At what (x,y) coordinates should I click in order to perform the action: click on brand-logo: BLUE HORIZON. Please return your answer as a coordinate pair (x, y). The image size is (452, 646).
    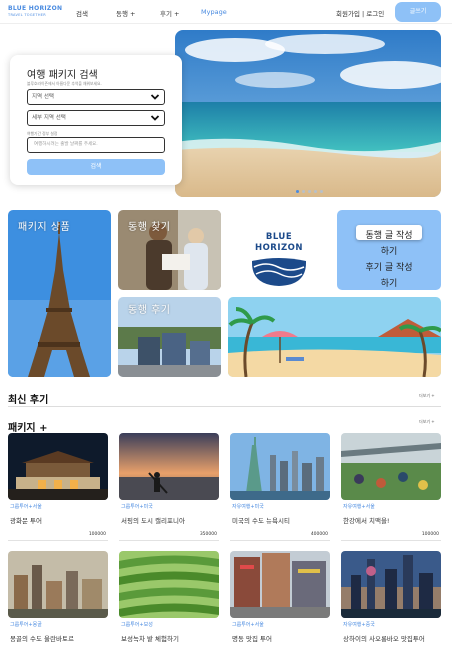
    Looking at the image, I should click on (279, 253).